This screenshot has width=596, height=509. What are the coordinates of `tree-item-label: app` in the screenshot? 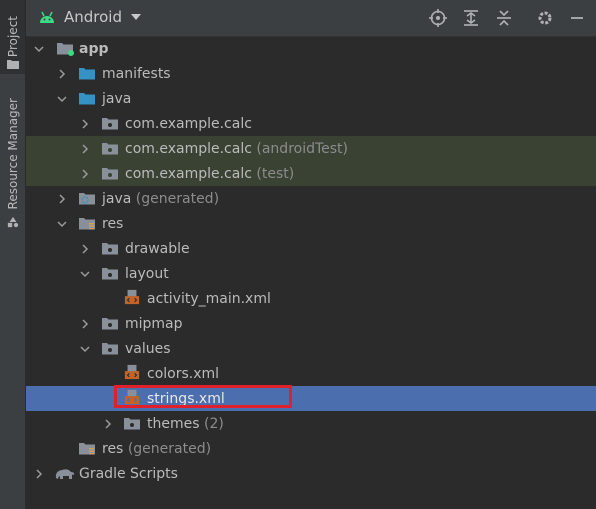 It's located at (94, 48).